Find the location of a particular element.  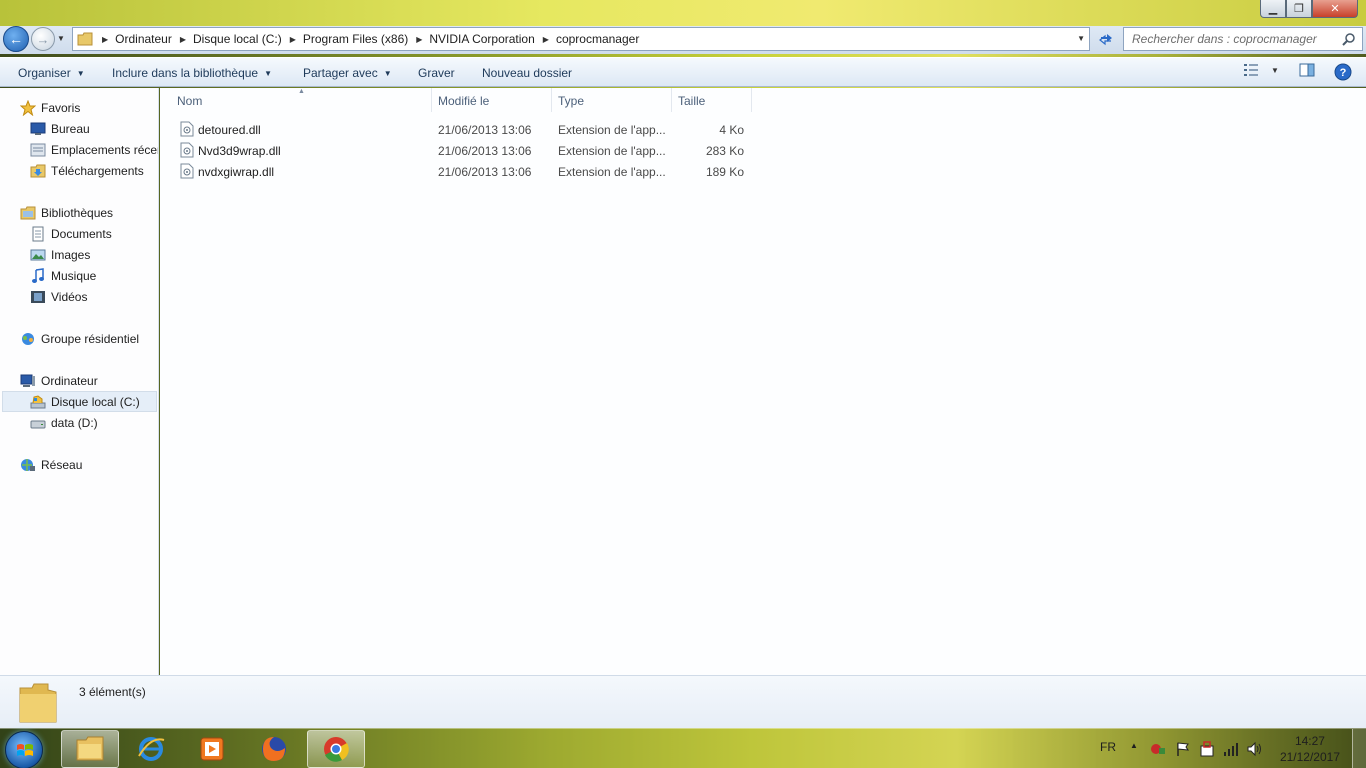

videos-icon is located at coordinates (38, 296).